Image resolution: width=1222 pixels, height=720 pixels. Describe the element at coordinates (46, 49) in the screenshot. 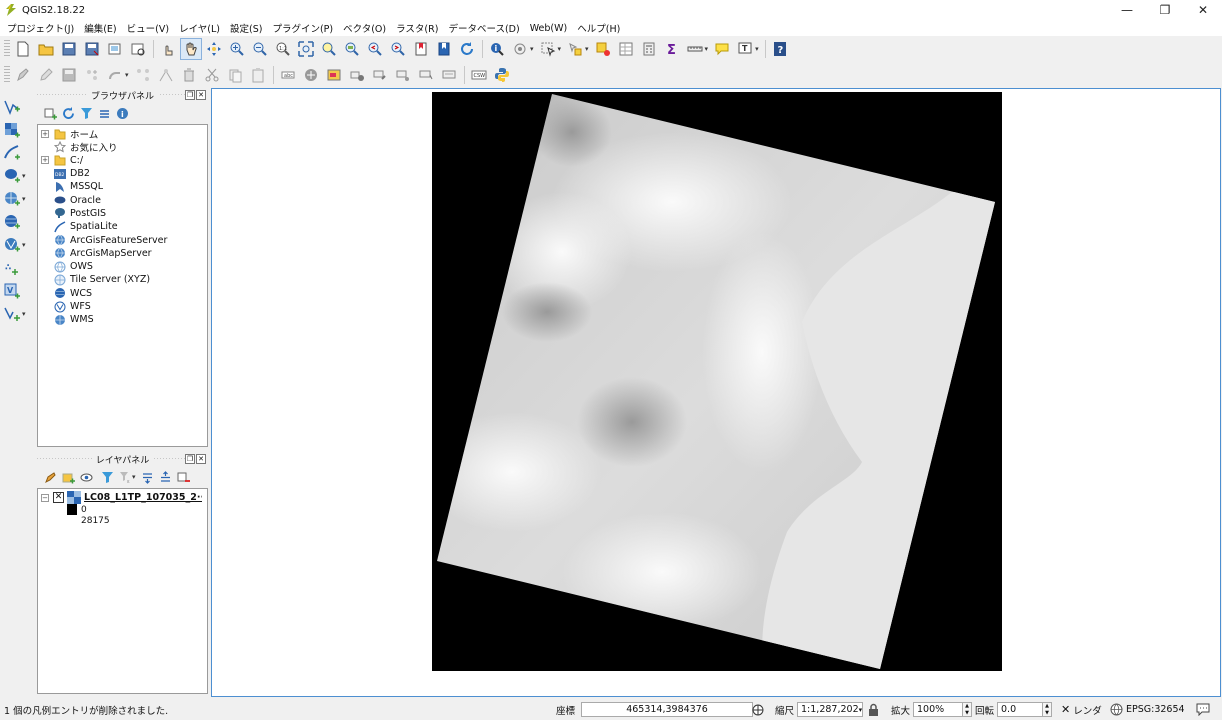

I see `open-project-icon` at that location.